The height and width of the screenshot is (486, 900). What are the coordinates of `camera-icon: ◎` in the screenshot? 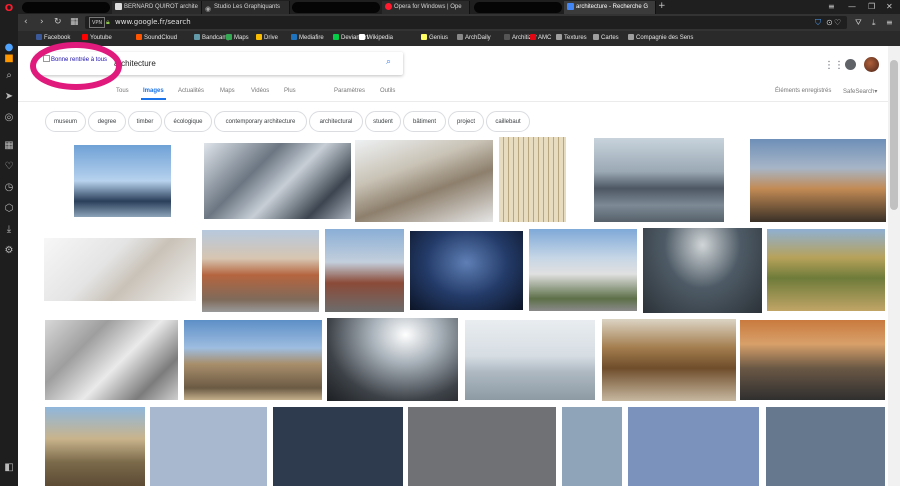 It's located at (9, 118).